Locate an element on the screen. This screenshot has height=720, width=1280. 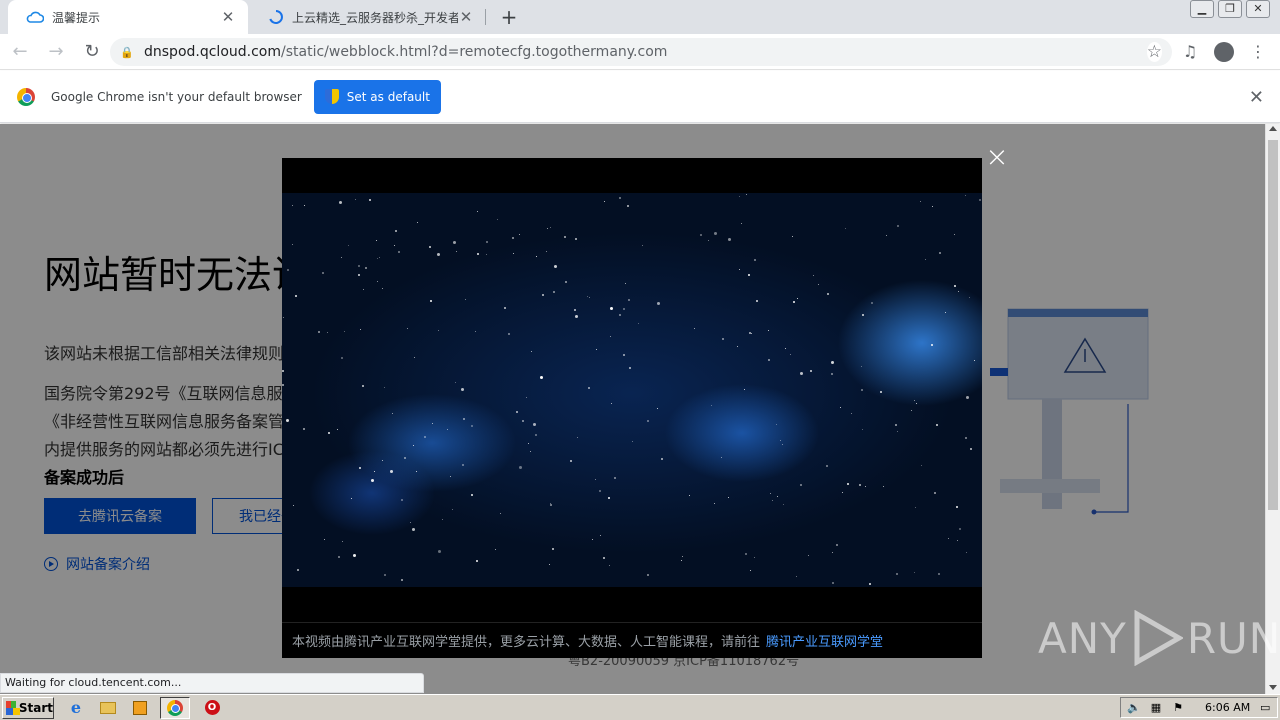
menu-kebab-icon: ⋮ is located at coordinates (1258, 52).